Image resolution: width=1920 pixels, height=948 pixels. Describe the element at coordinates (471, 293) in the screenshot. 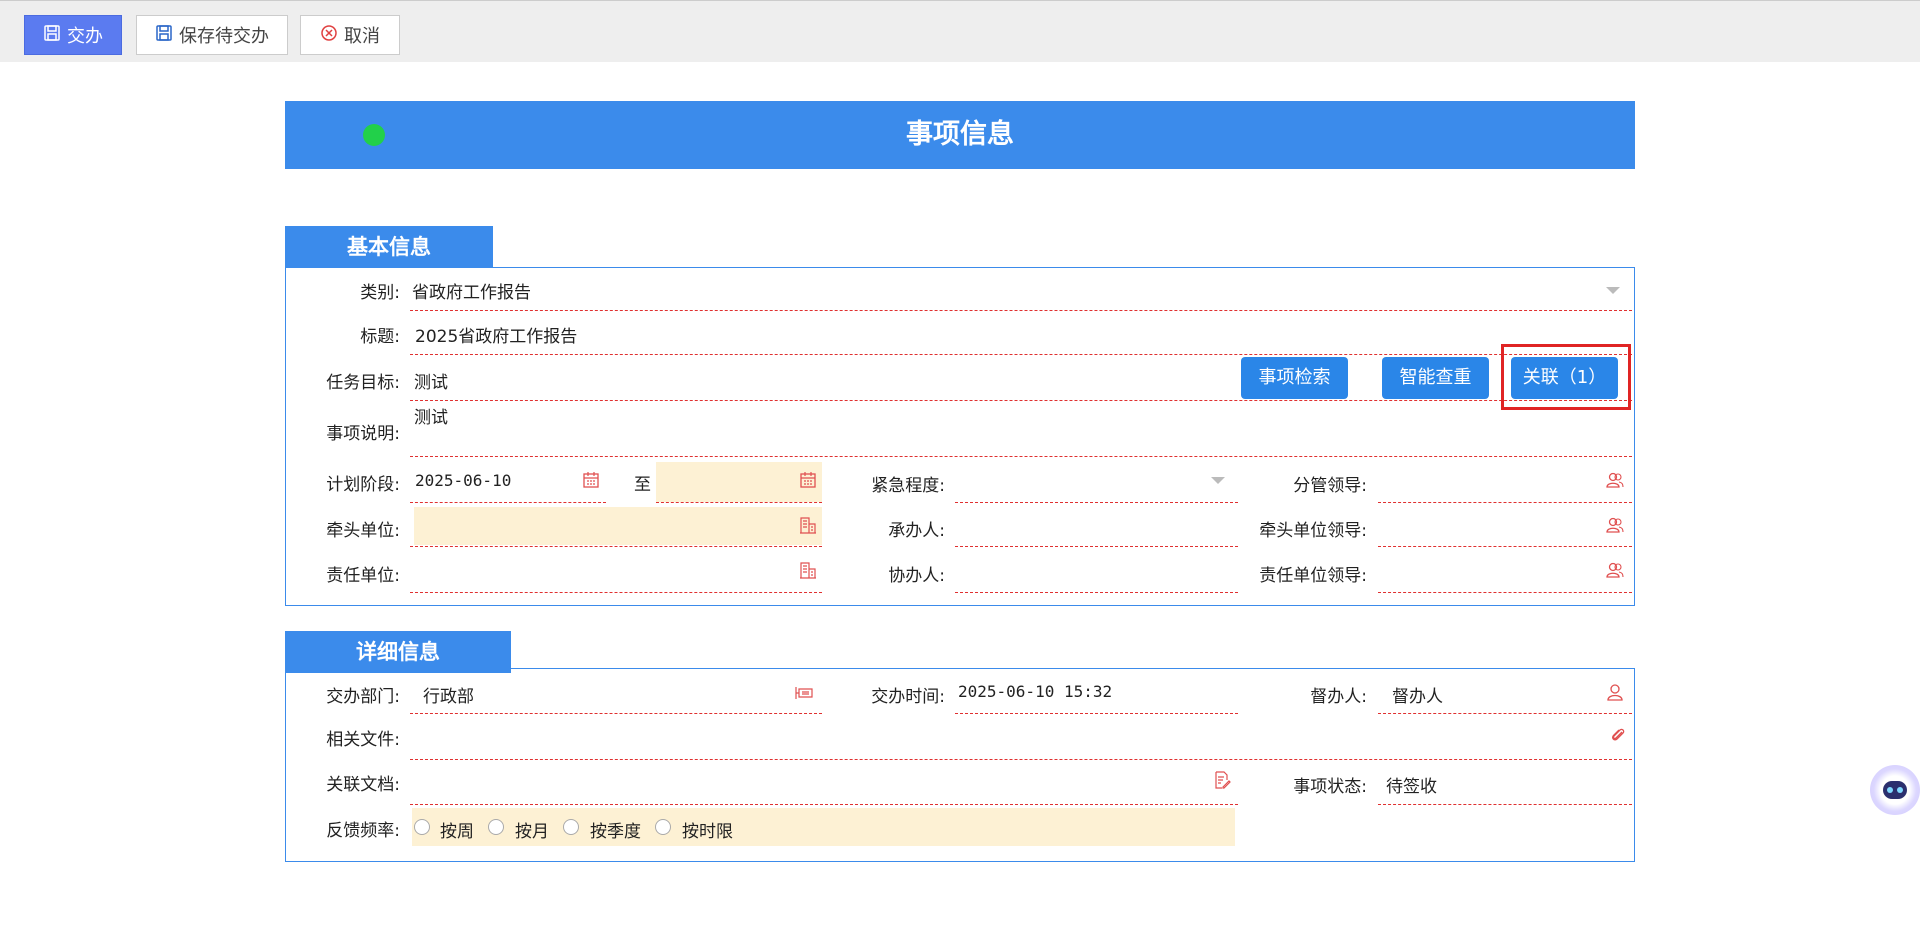

I see `category-value: 省政府工作报告` at that location.